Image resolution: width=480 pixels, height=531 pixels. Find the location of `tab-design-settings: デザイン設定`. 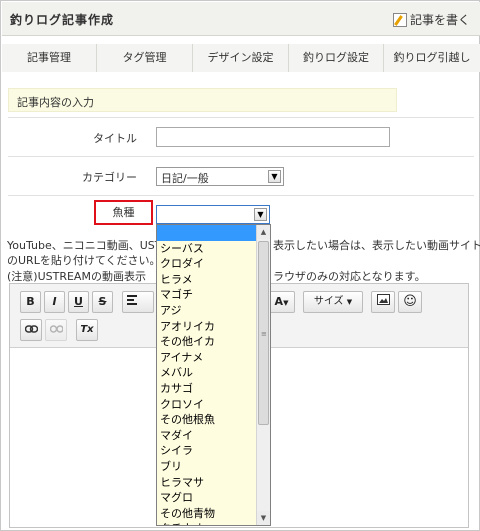

tab-design-settings: デザイン設定 is located at coordinates (241, 58).